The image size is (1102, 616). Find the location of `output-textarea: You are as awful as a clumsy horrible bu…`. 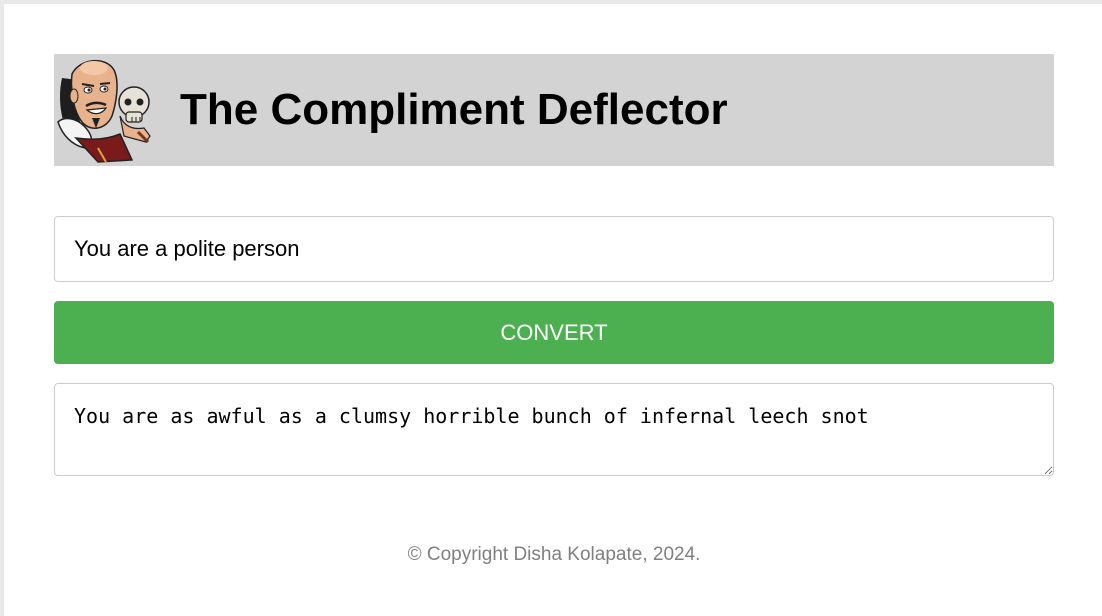

output-textarea: You are as awful as a clumsy horrible bu… is located at coordinates (554, 429).